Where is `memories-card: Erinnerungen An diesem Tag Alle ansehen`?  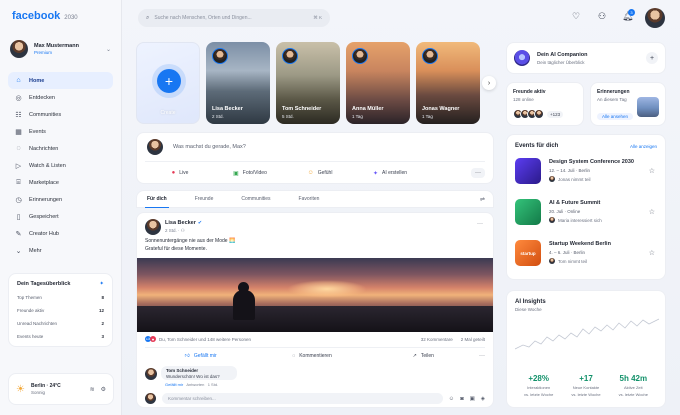
memories-card: Erinnerungen An diesem Tag Alle ansehen is located at coordinates (628, 104).